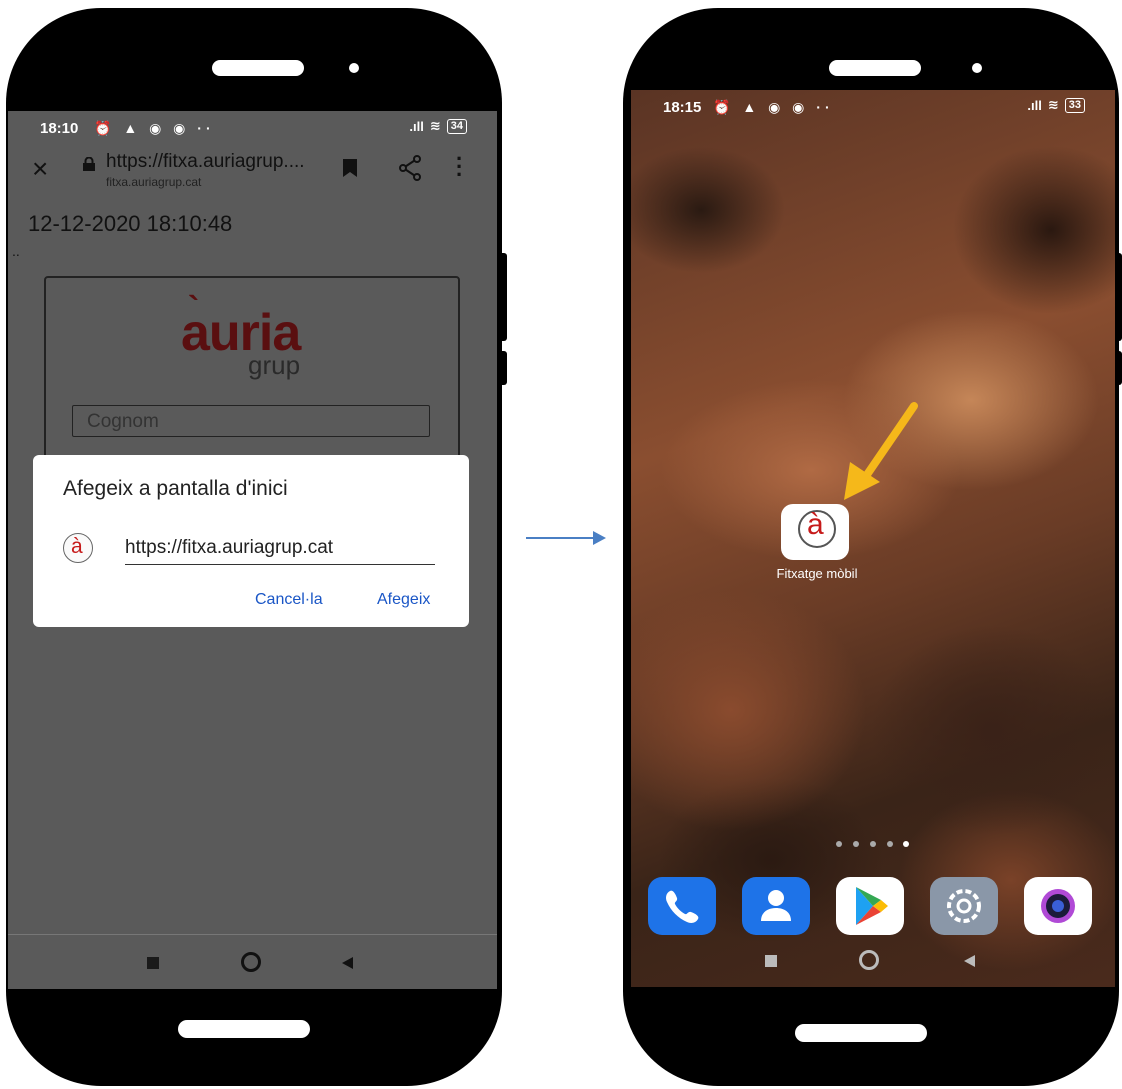 The height and width of the screenshot is (1089, 1122). I want to click on page-datetime: 12-12-2020 18:10:48, so click(130, 223).